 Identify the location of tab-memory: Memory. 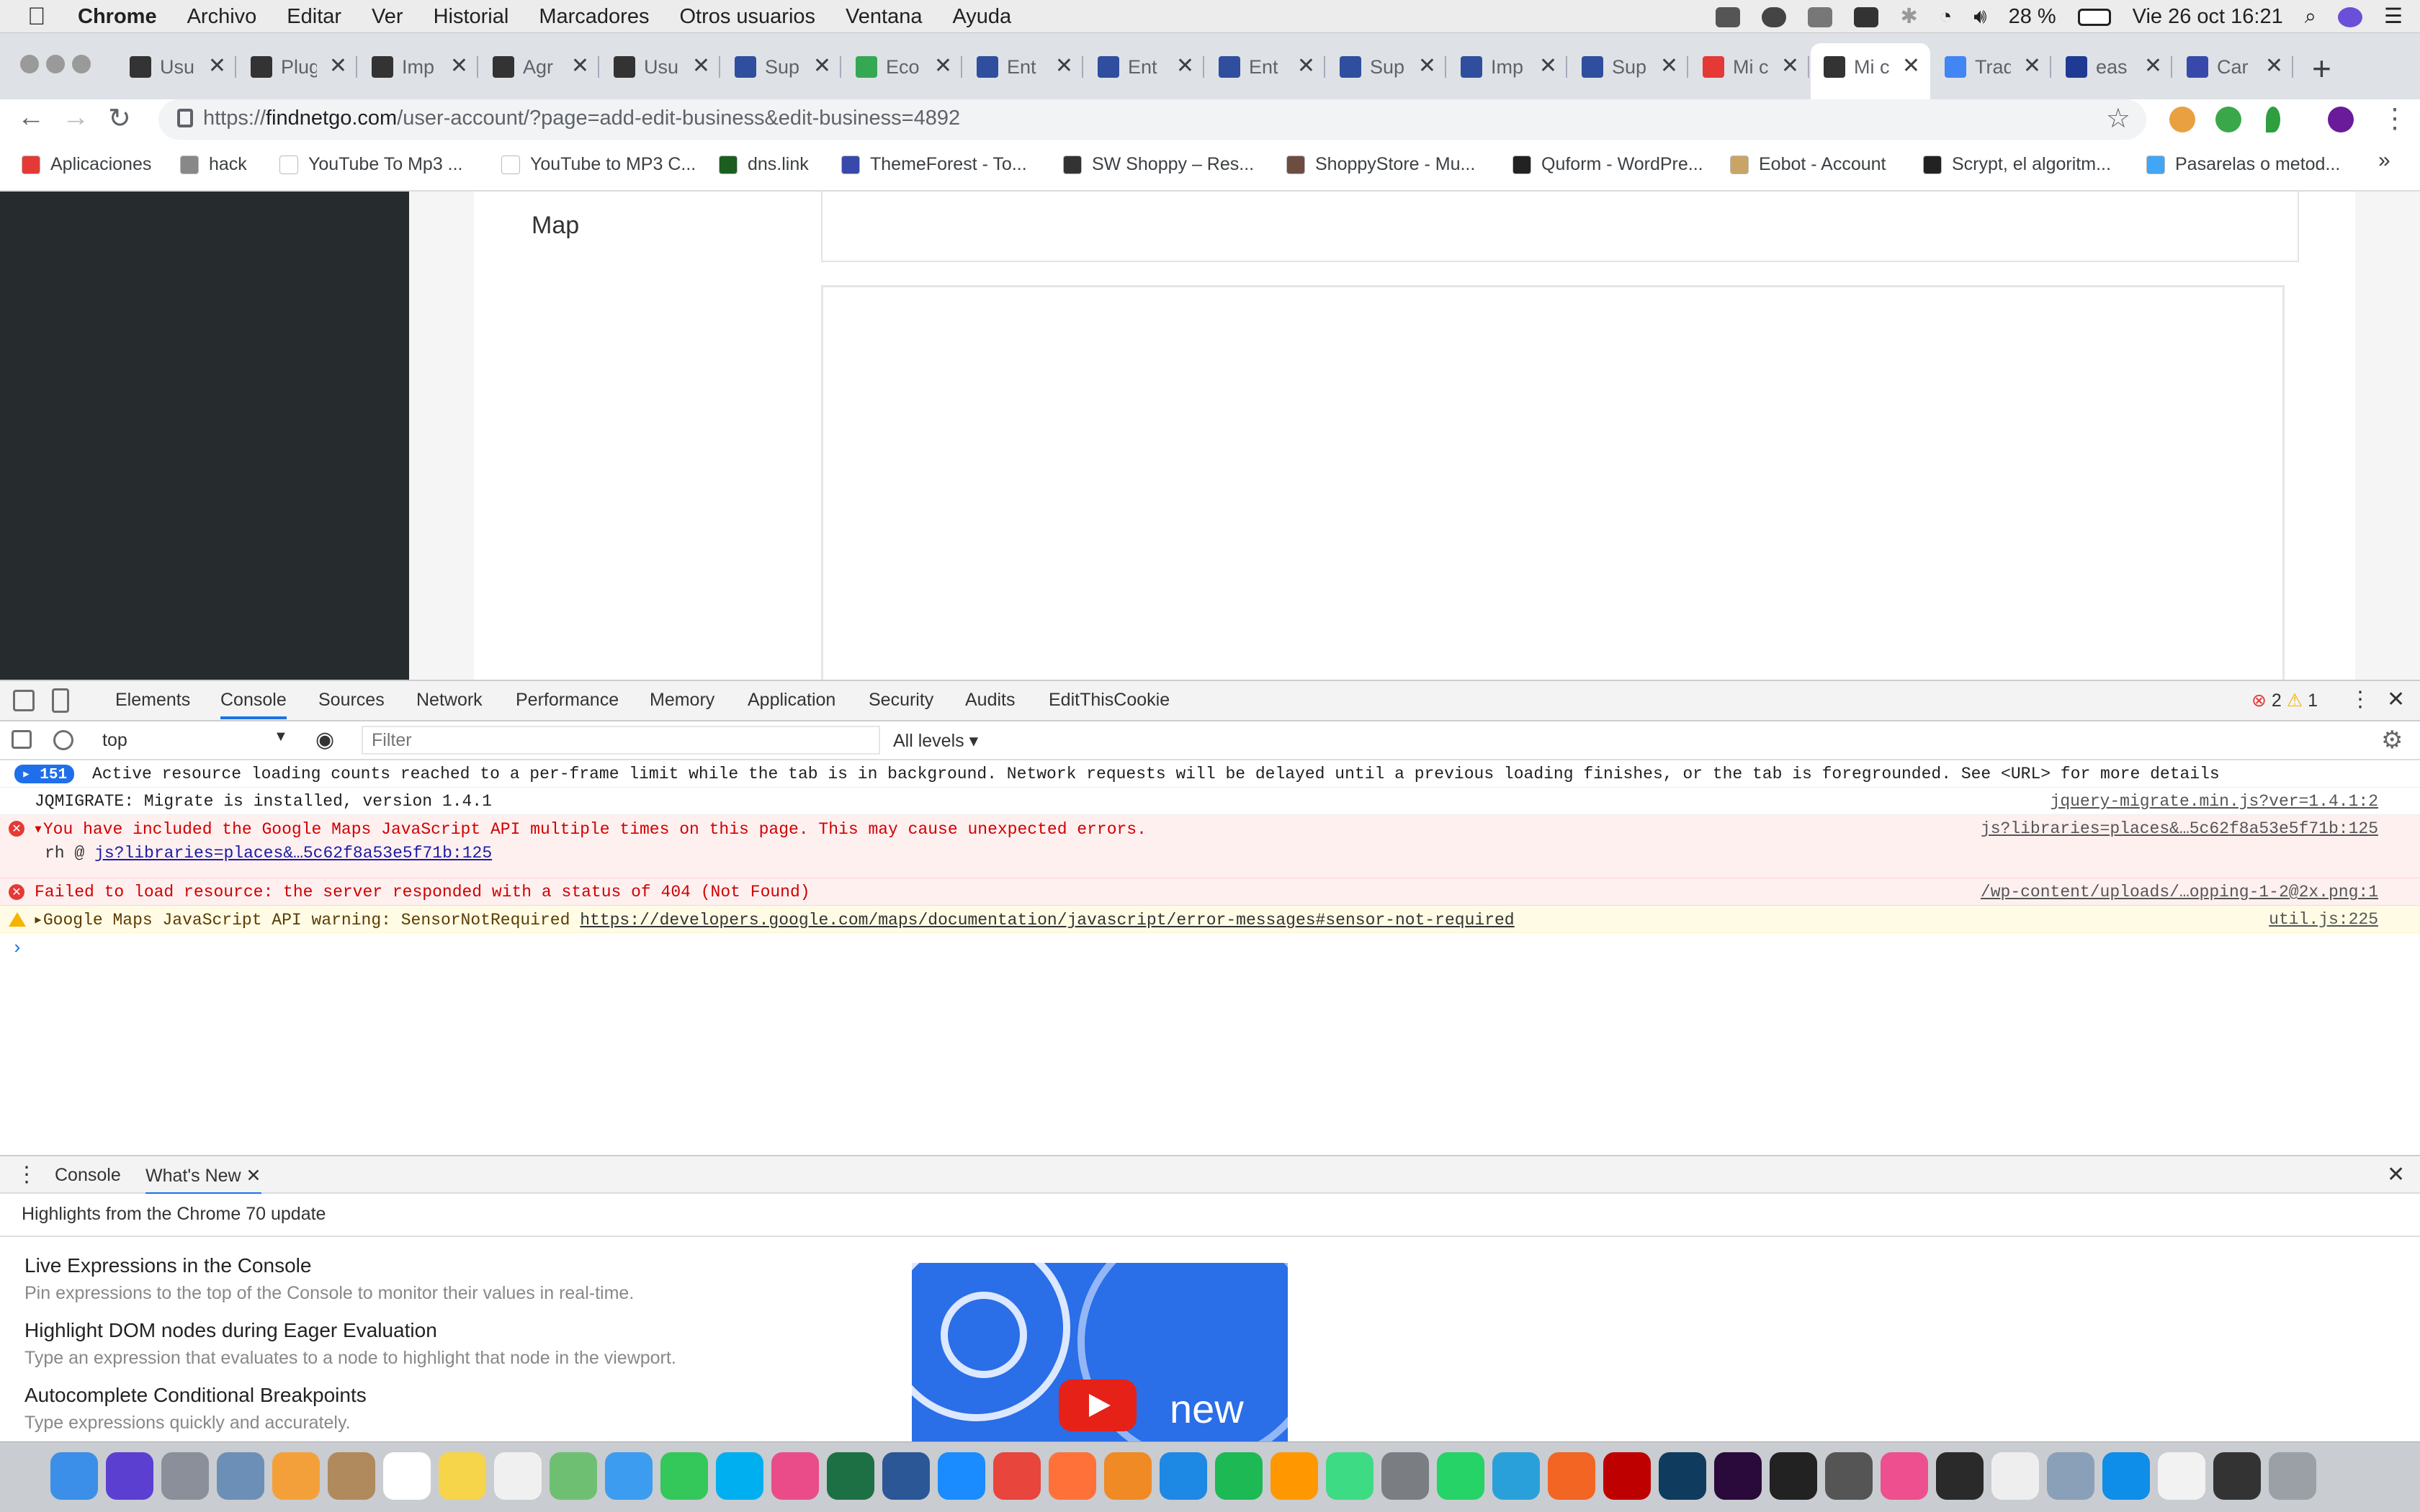
(682, 700).